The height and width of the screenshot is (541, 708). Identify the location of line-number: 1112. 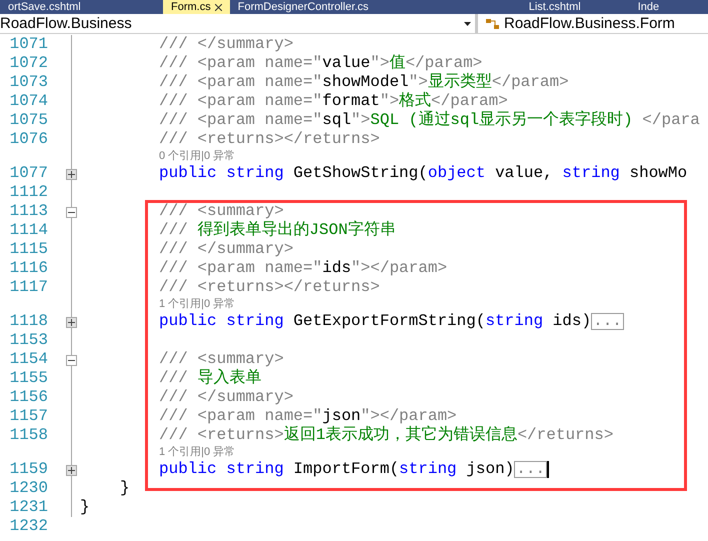
(28, 192).